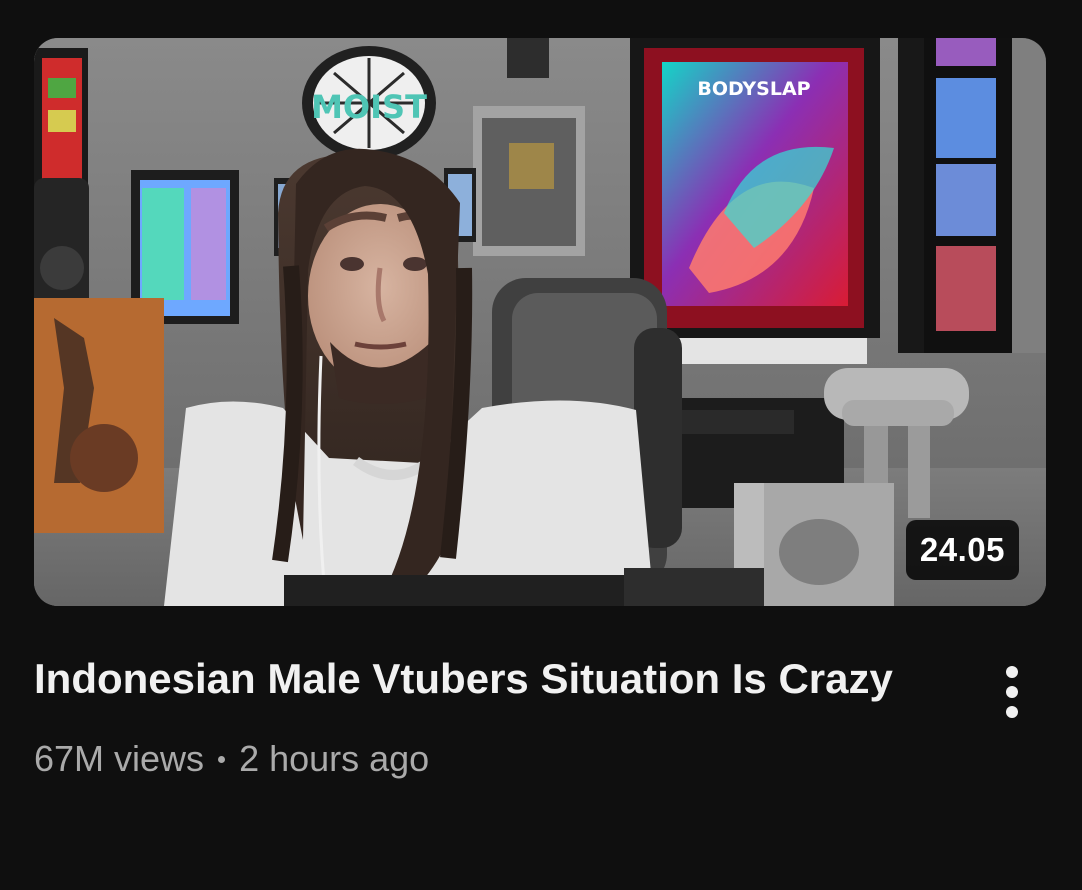  I want to click on duration-badge: 24.05, so click(962, 550).